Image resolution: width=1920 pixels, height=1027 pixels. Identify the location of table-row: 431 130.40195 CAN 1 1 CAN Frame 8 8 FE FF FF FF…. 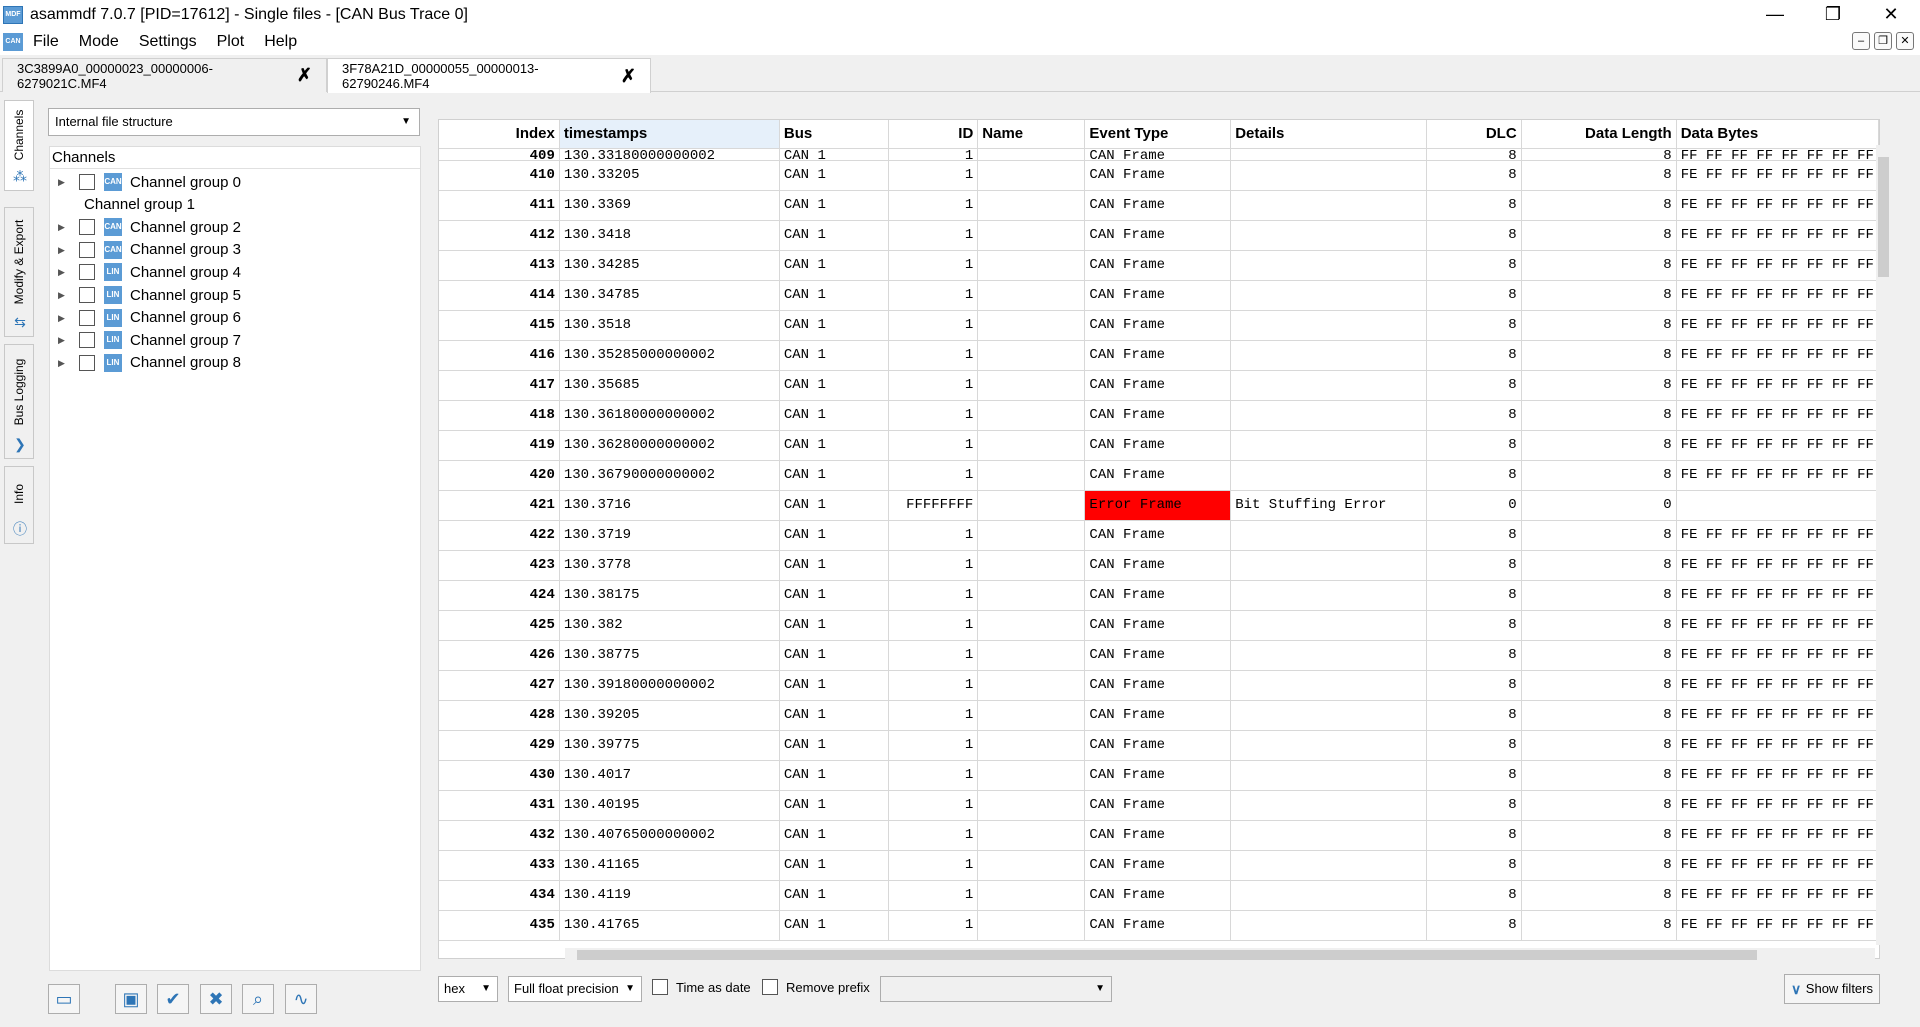
(1159, 805).